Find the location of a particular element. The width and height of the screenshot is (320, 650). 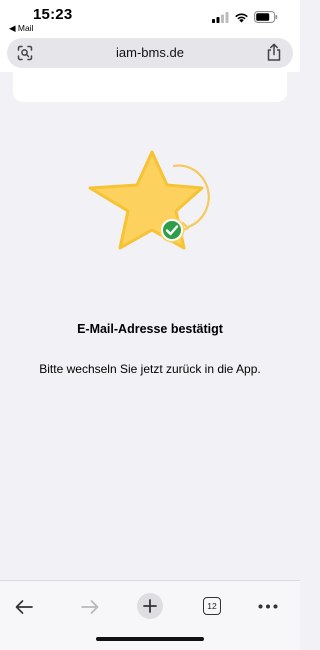

more-button is located at coordinates (268, 606).